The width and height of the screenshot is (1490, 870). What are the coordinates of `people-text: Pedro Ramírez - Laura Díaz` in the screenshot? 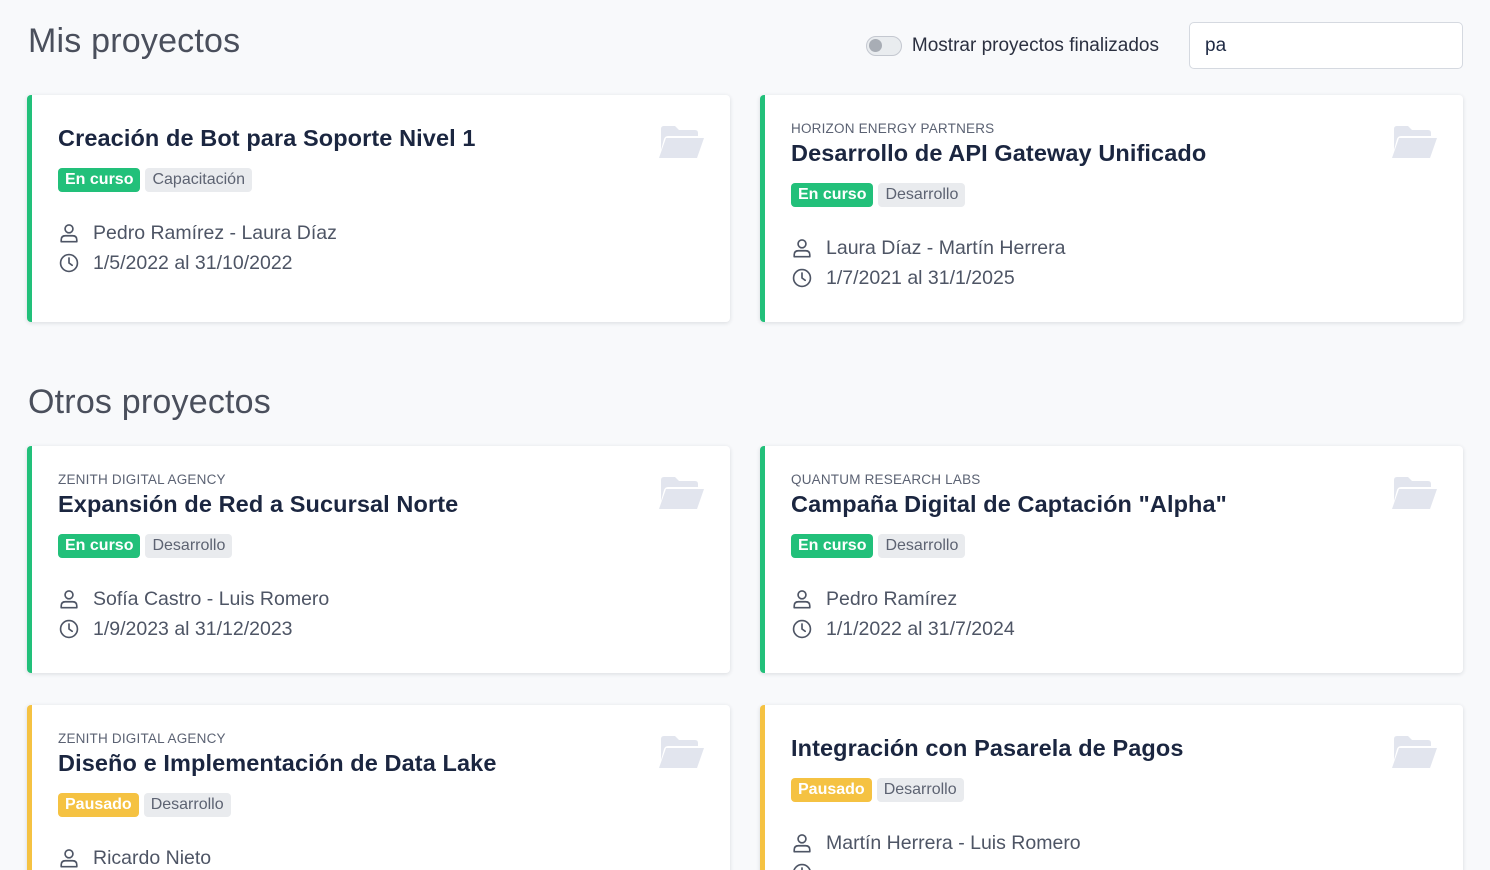 It's located at (215, 232).